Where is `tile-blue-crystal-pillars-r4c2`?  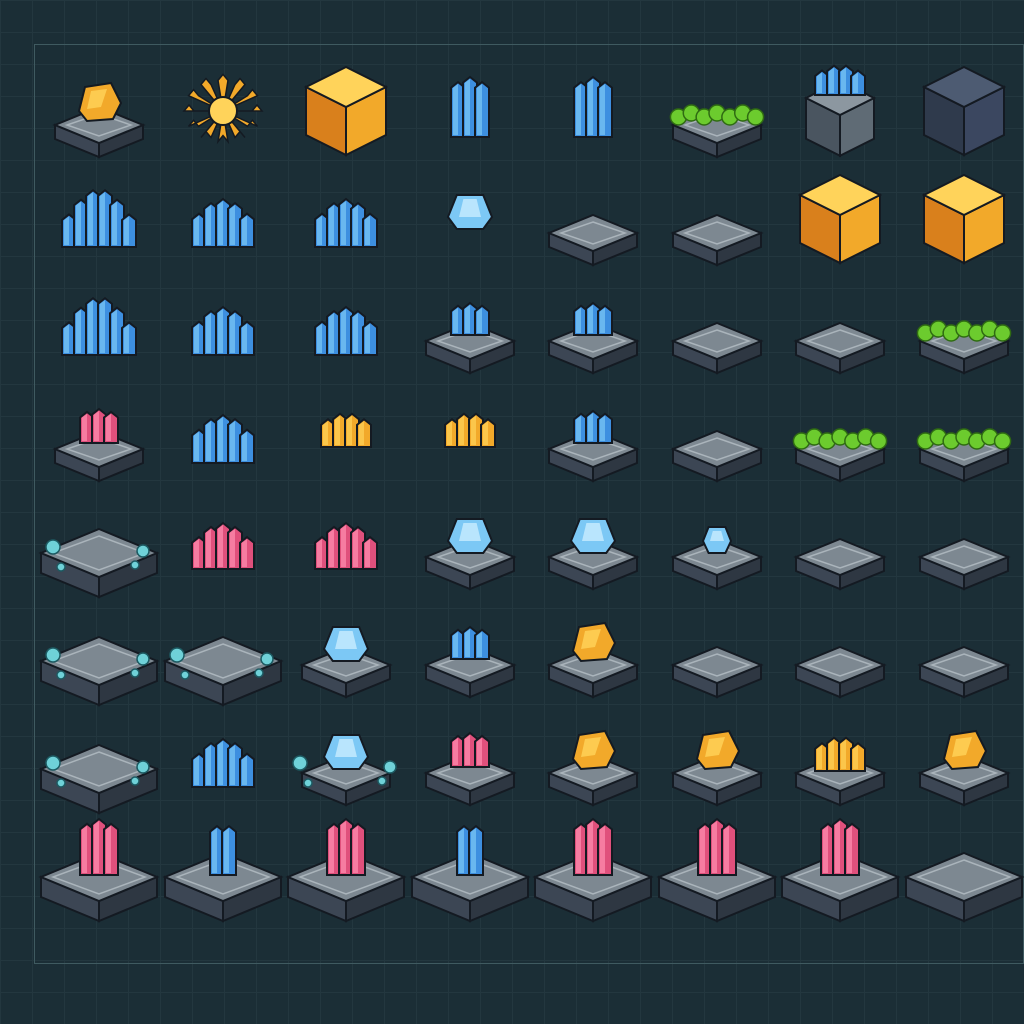
tile-blue-crystal-pillars-r4c2 is located at coordinates (223, 431).